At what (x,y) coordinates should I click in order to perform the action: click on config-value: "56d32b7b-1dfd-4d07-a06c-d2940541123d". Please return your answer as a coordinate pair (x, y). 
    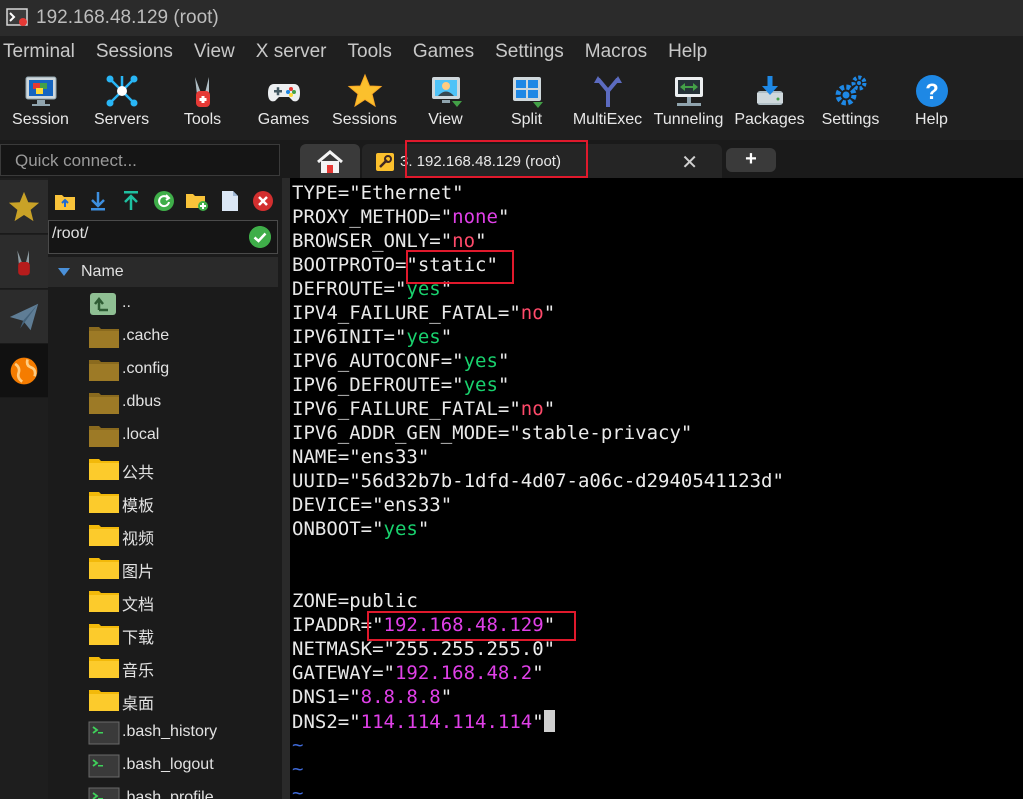
    Looking at the image, I should click on (566, 481).